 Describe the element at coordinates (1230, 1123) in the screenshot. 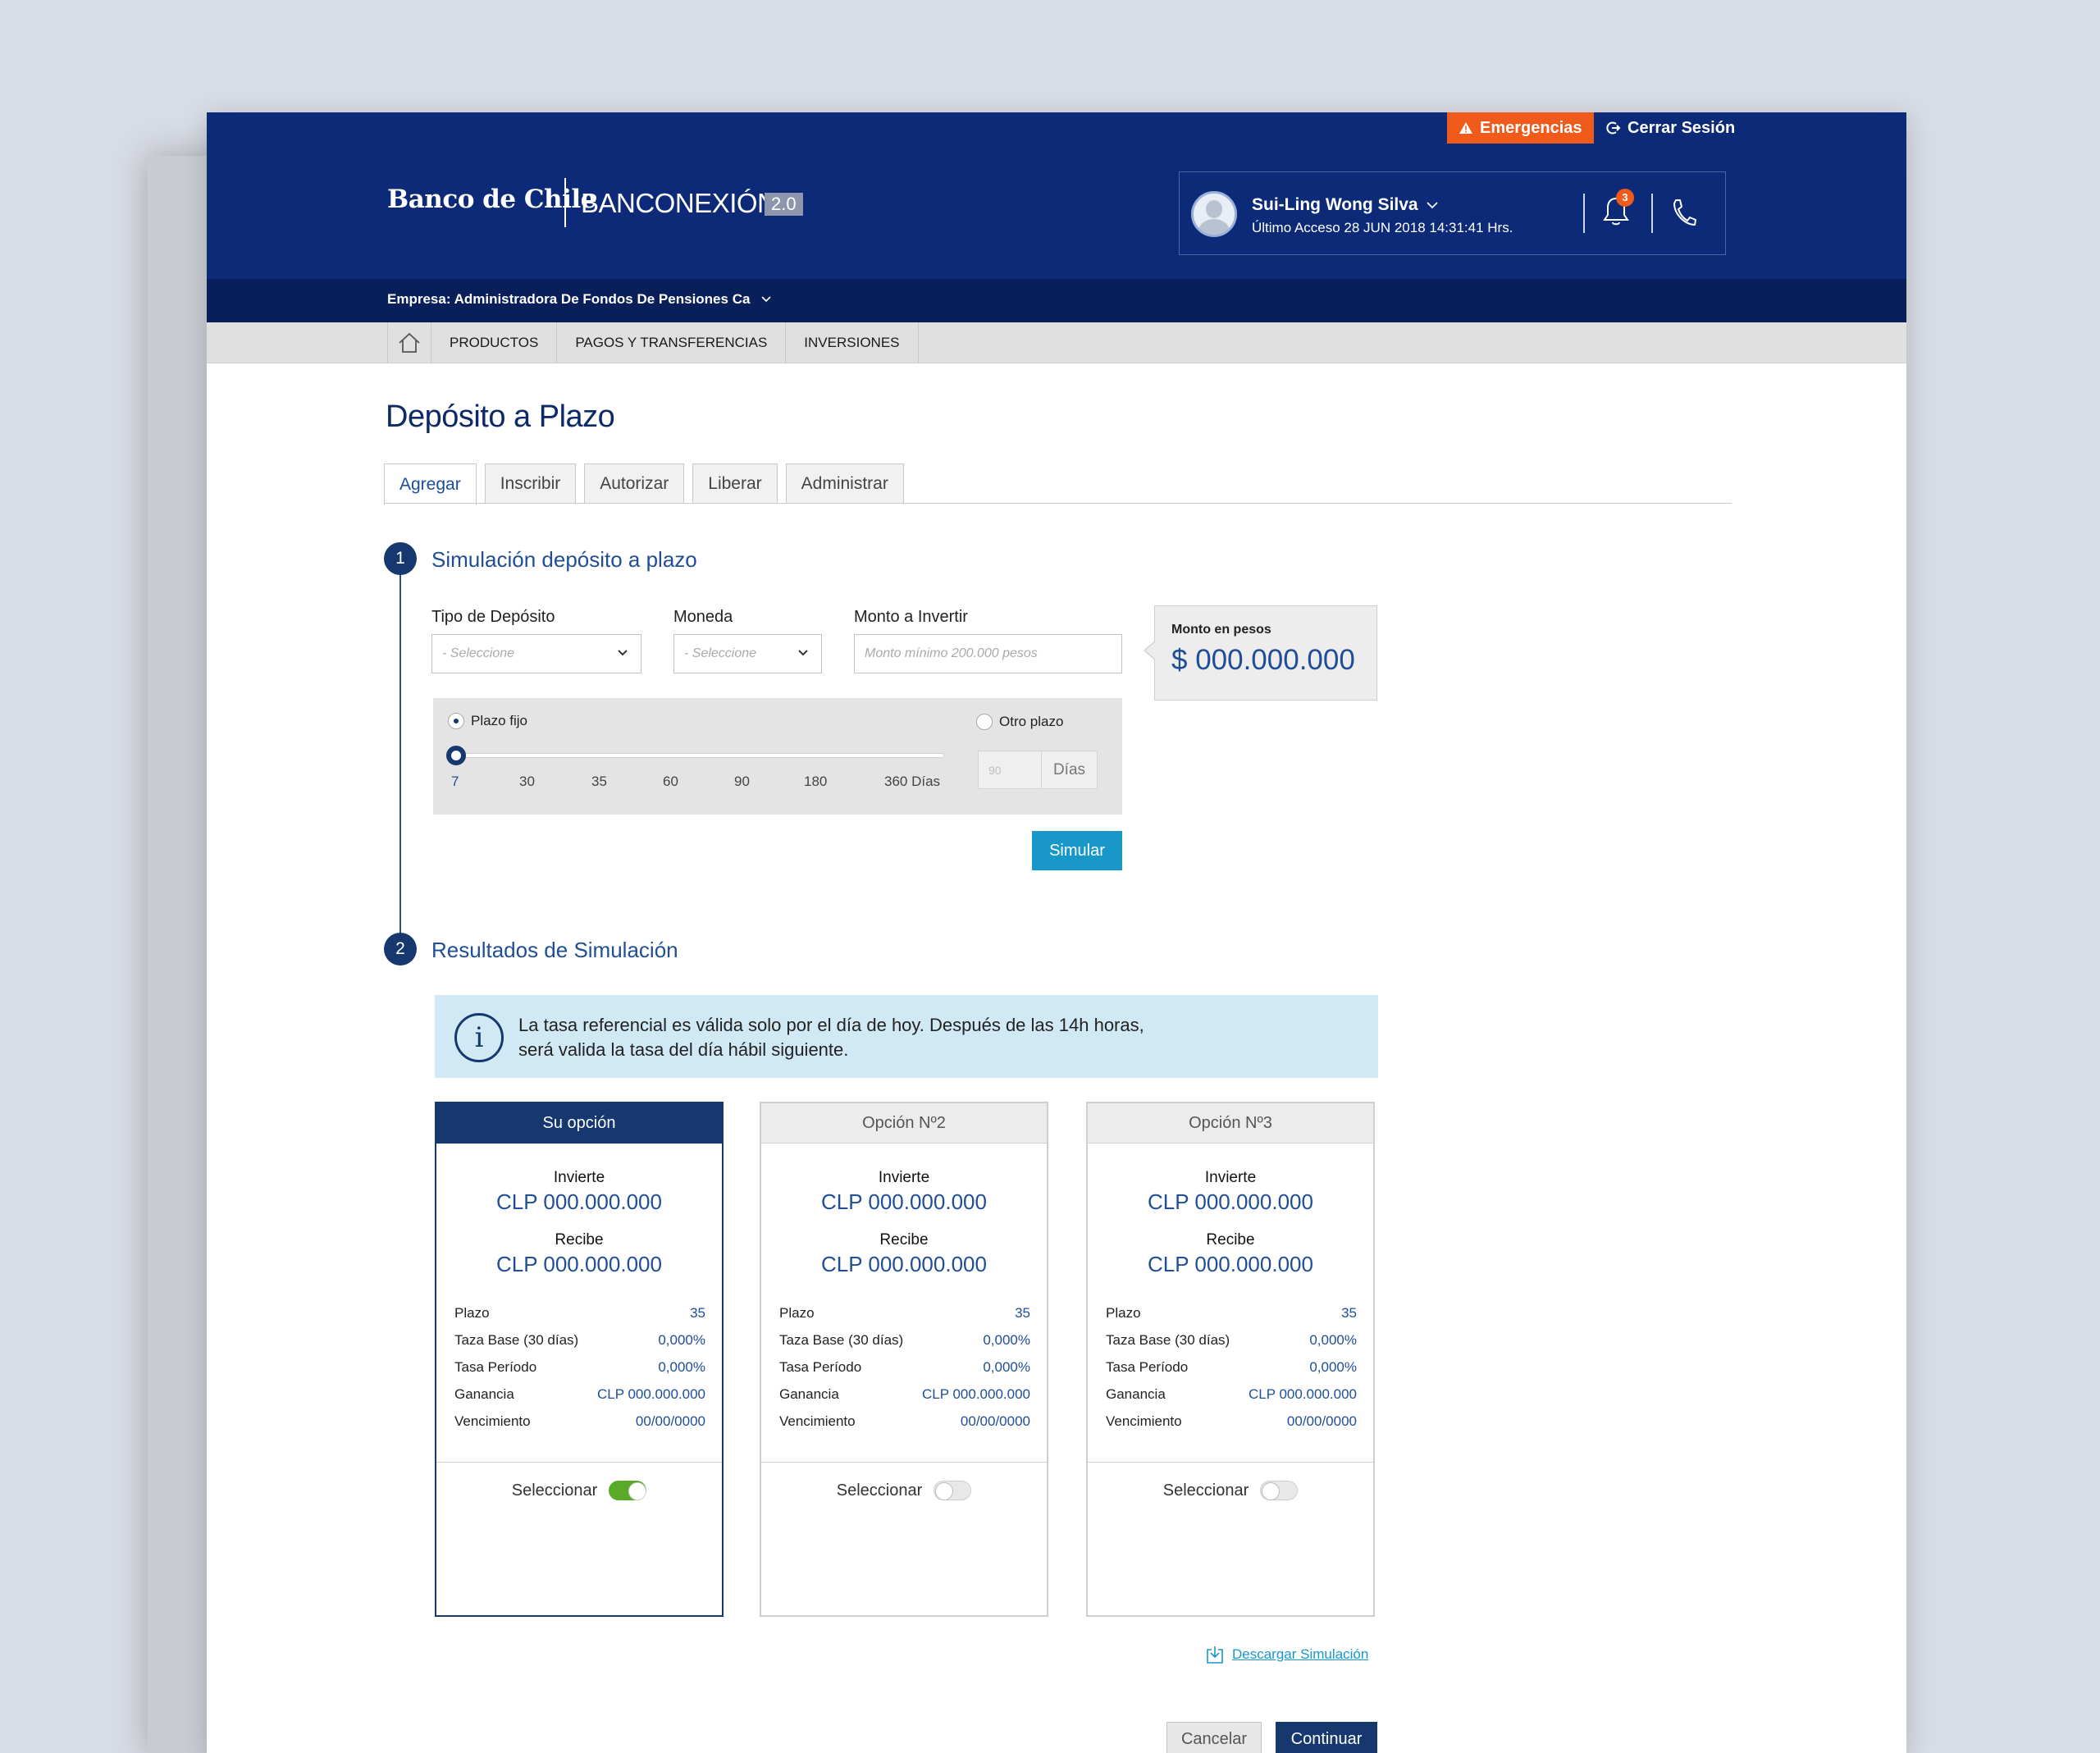

I see `card-title: Opción Nº3` at that location.